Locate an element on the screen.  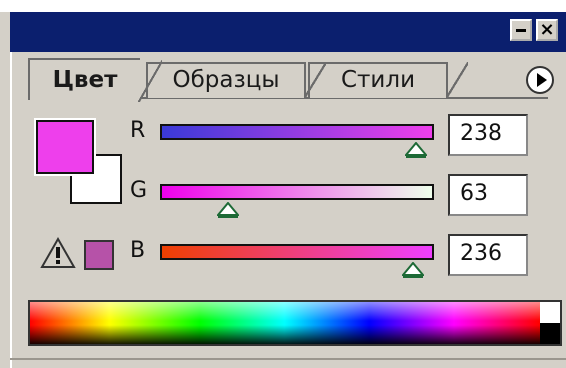
tab-styles: Стили is located at coordinates (388, 80).